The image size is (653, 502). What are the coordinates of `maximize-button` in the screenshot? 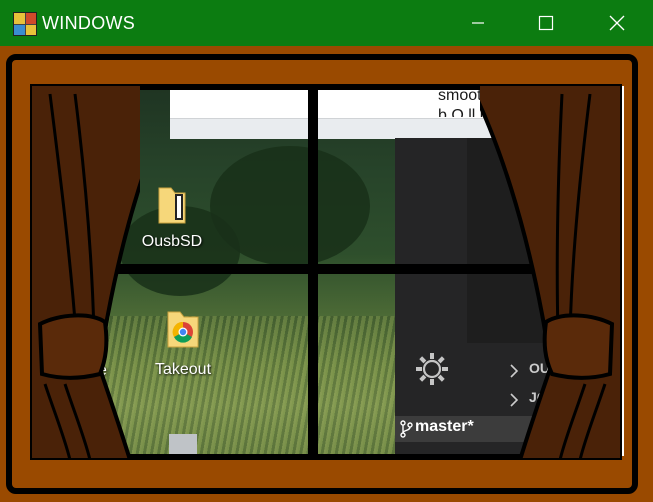 It's located at (546, 23).